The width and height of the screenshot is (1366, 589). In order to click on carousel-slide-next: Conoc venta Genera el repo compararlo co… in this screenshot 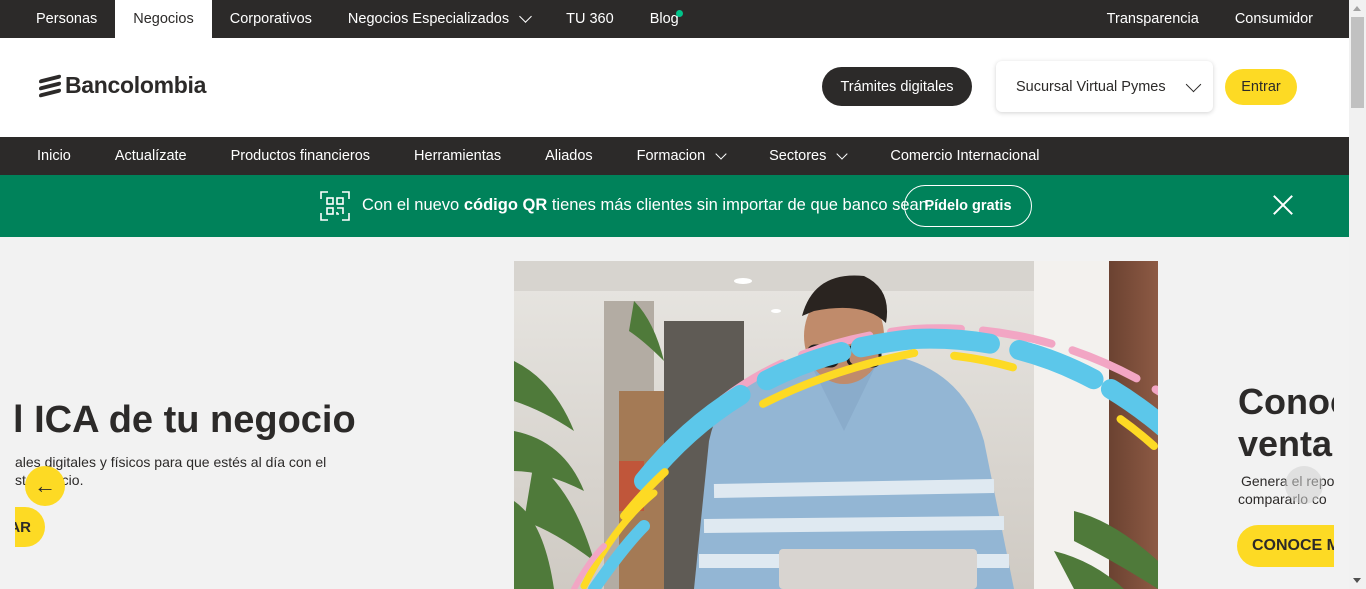, I will do `click(1285, 413)`.